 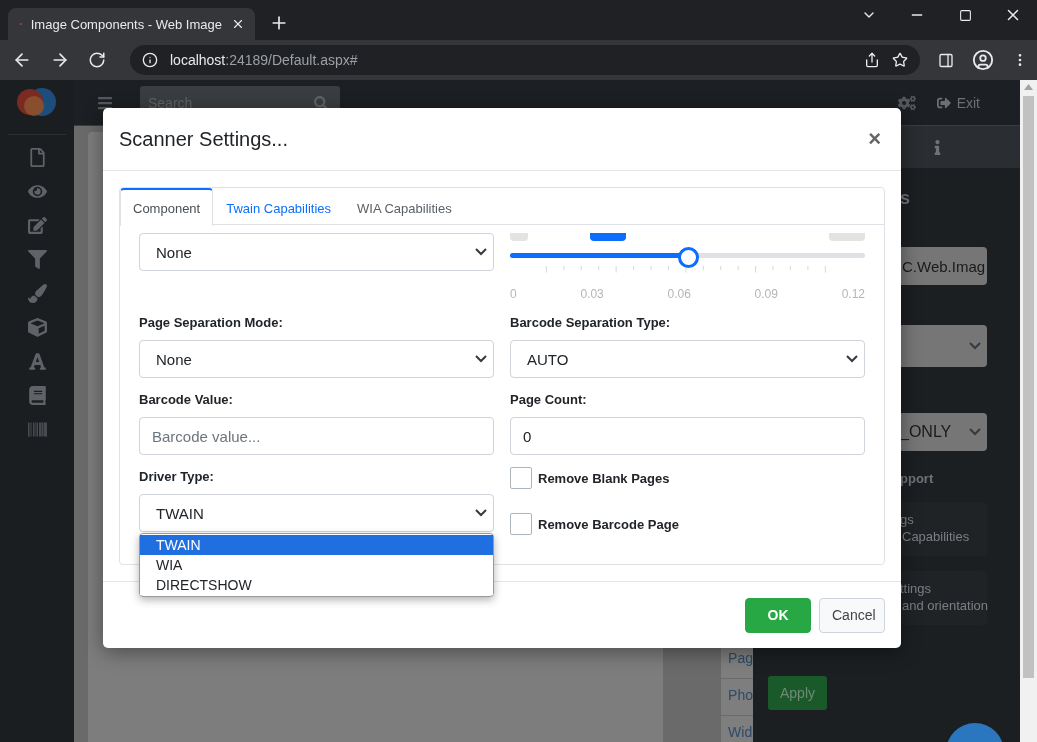 What do you see at coordinates (944, 605) in the screenshot?
I see `card-text: and orientation` at bounding box center [944, 605].